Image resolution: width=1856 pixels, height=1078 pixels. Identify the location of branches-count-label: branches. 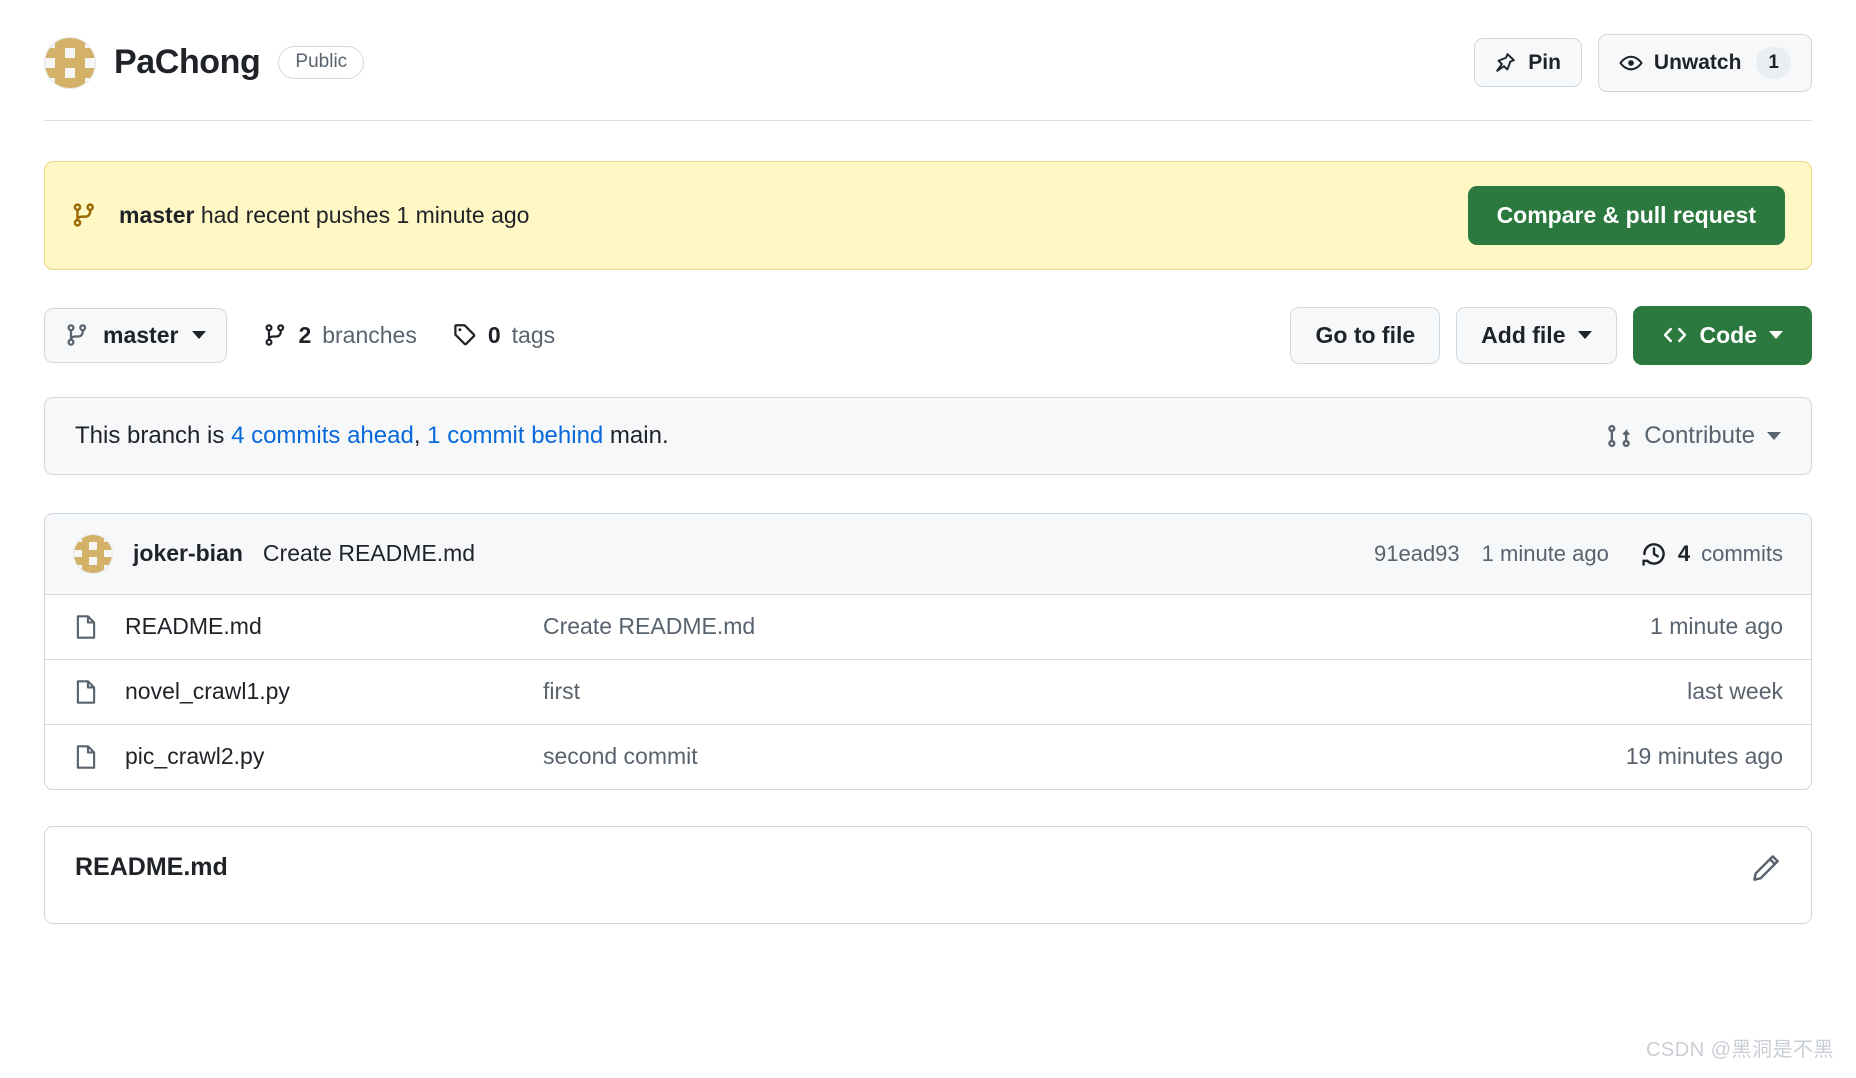
(369, 334).